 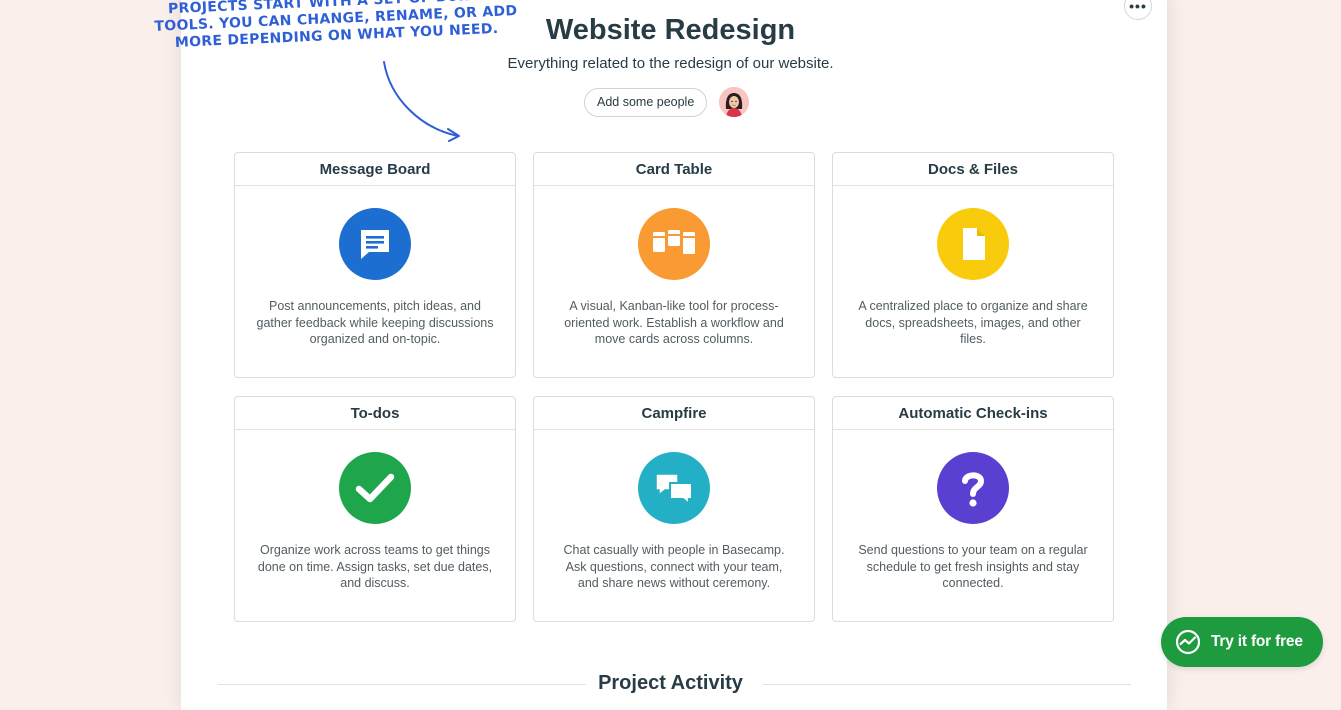 What do you see at coordinates (375, 169) in the screenshot?
I see `tool-card-title: Message Board` at bounding box center [375, 169].